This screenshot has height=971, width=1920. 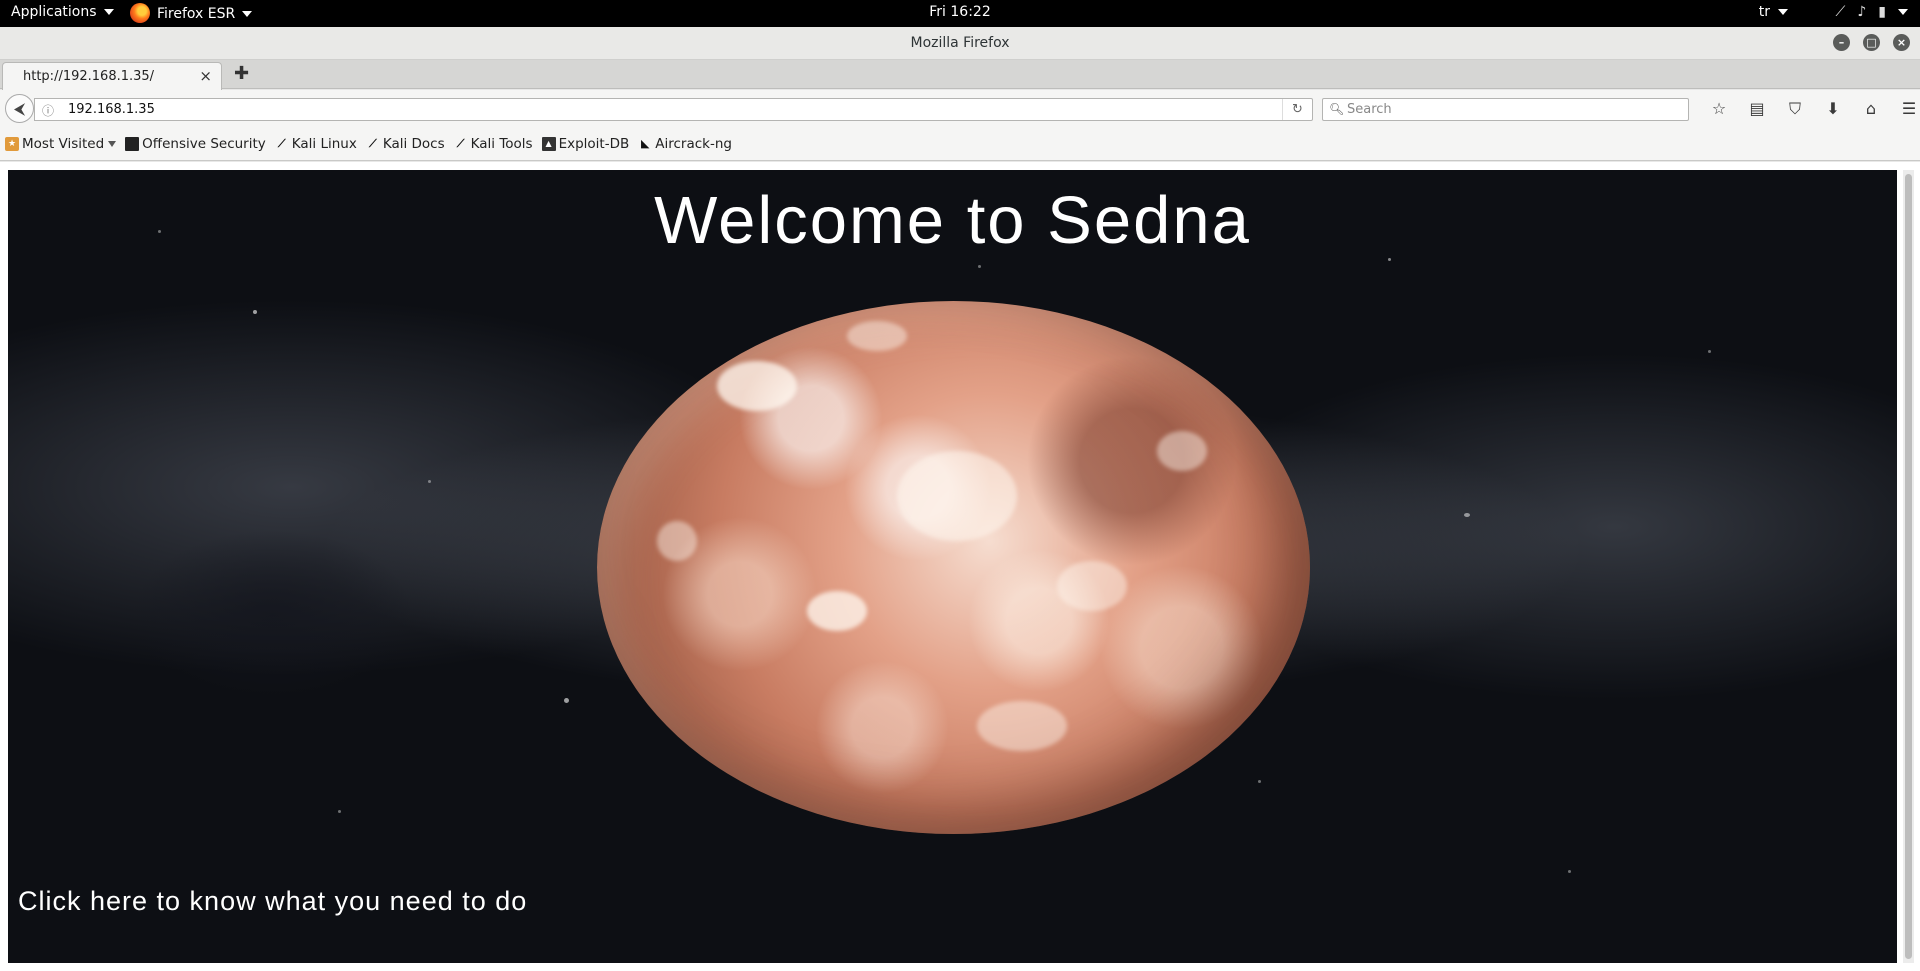 I want to click on bookmark-kali-docs: ⟋ Kali Docs, so click(x=405, y=144).